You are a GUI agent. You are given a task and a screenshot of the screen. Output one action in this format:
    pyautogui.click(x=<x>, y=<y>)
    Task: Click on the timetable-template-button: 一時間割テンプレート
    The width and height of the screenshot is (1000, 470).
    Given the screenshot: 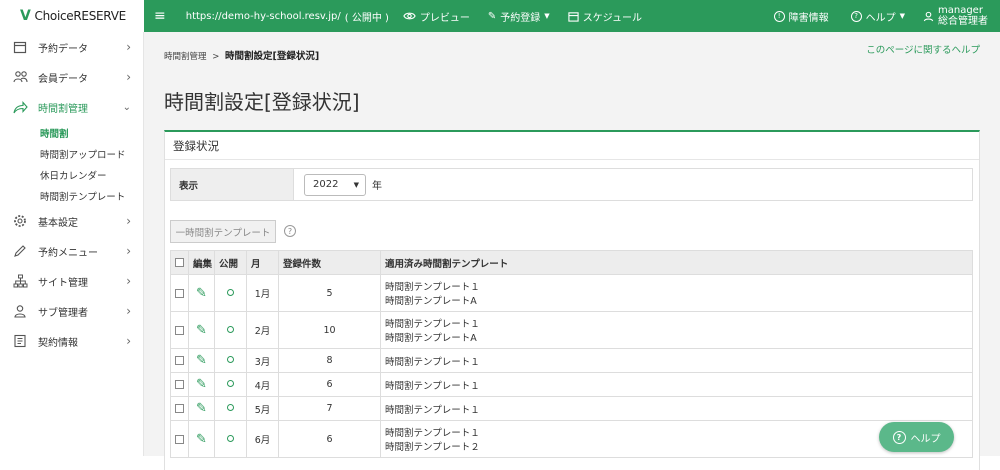 What is the action you would take?
    pyautogui.click(x=223, y=231)
    